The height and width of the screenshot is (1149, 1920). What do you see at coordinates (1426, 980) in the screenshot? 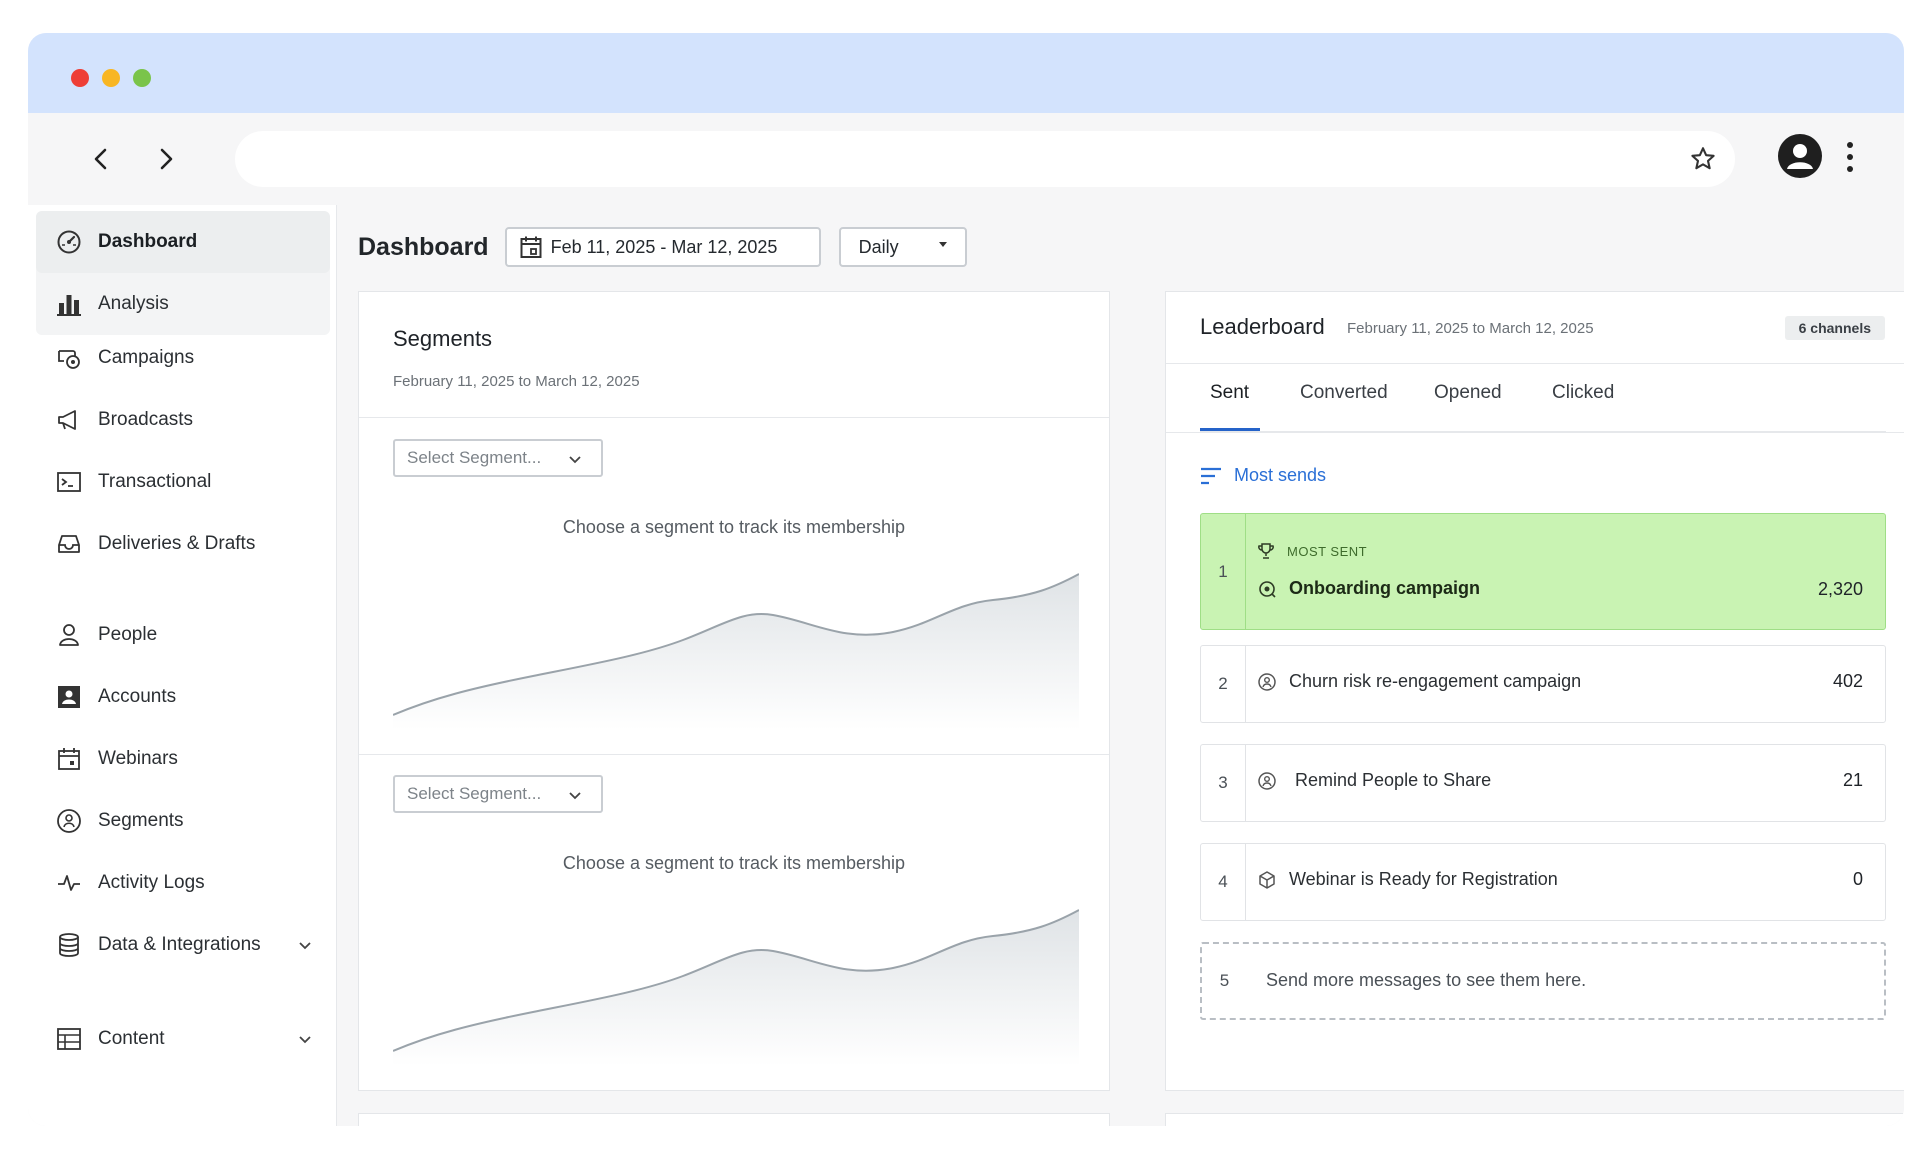
I see `placeholder-message: Send more messages to see them here.` at bounding box center [1426, 980].